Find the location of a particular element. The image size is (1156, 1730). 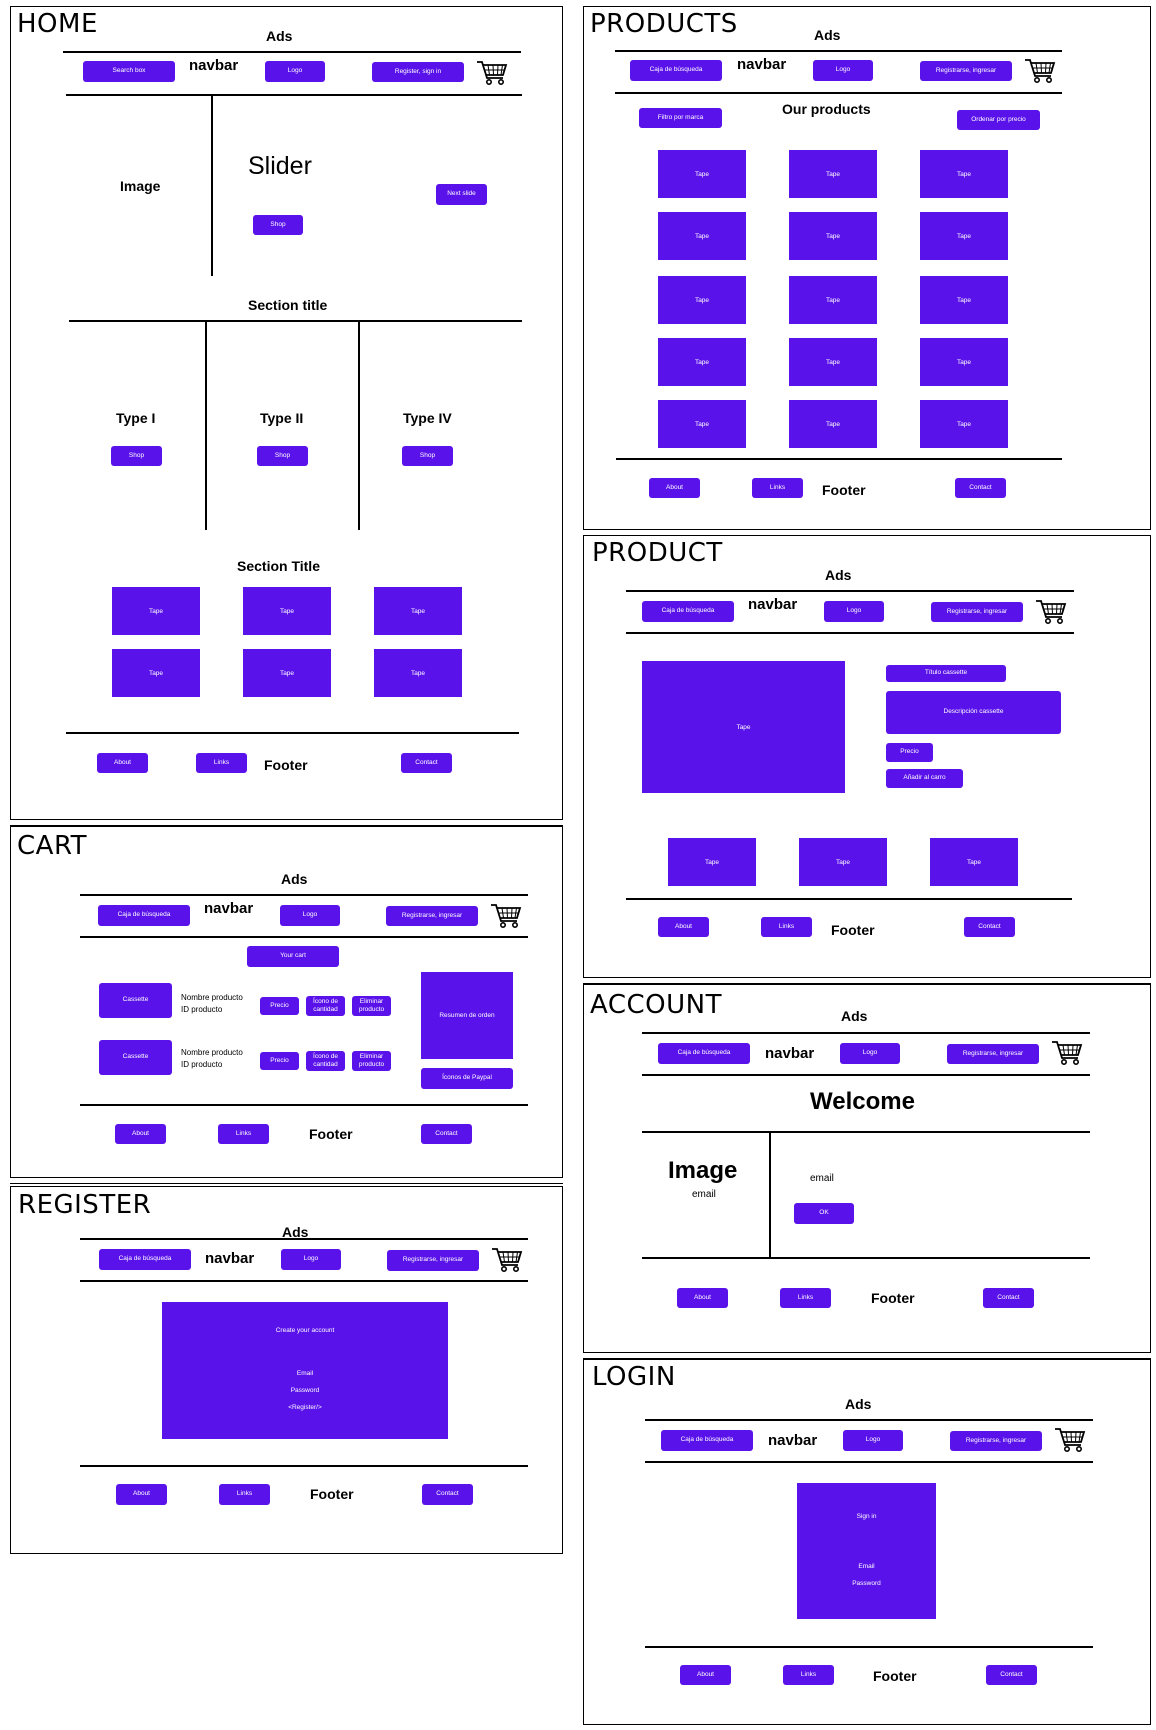

your-cart-button: Your cart is located at coordinates (293, 956).